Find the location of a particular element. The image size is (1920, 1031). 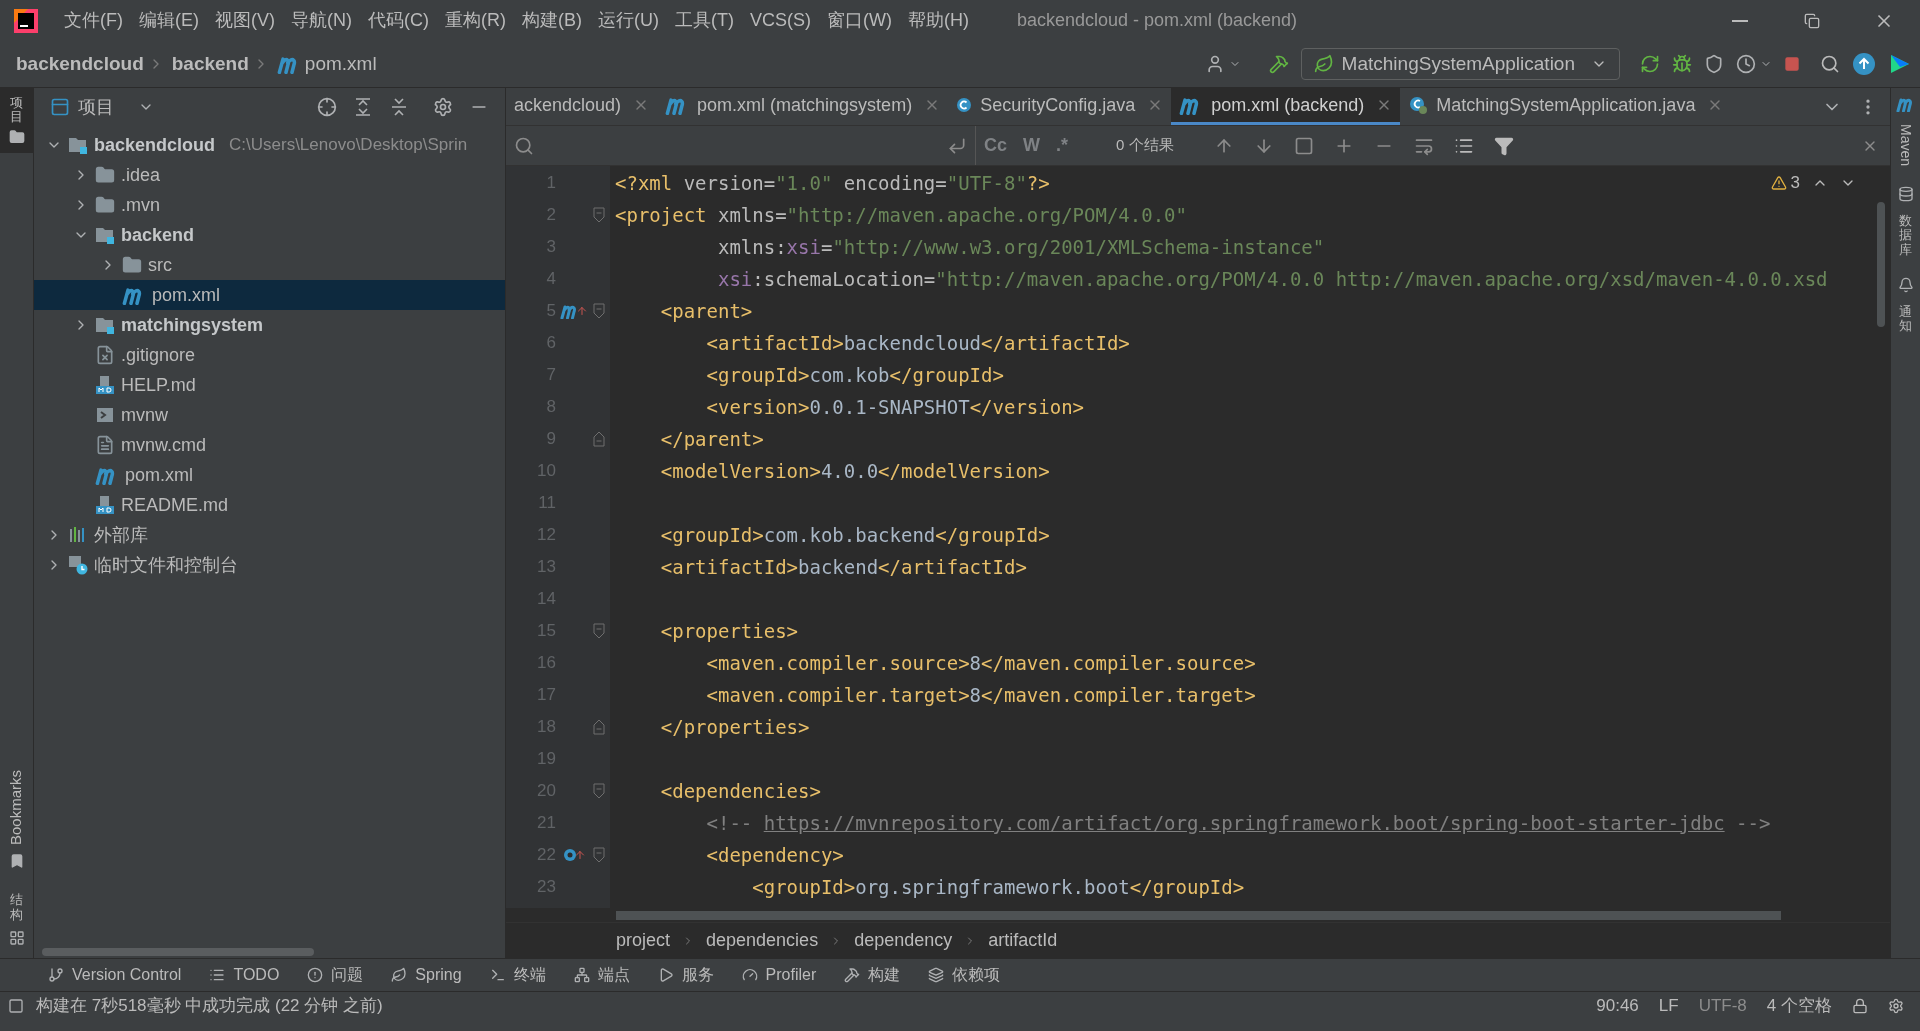

tool-window-button: 服务 is located at coordinates (685, 975).